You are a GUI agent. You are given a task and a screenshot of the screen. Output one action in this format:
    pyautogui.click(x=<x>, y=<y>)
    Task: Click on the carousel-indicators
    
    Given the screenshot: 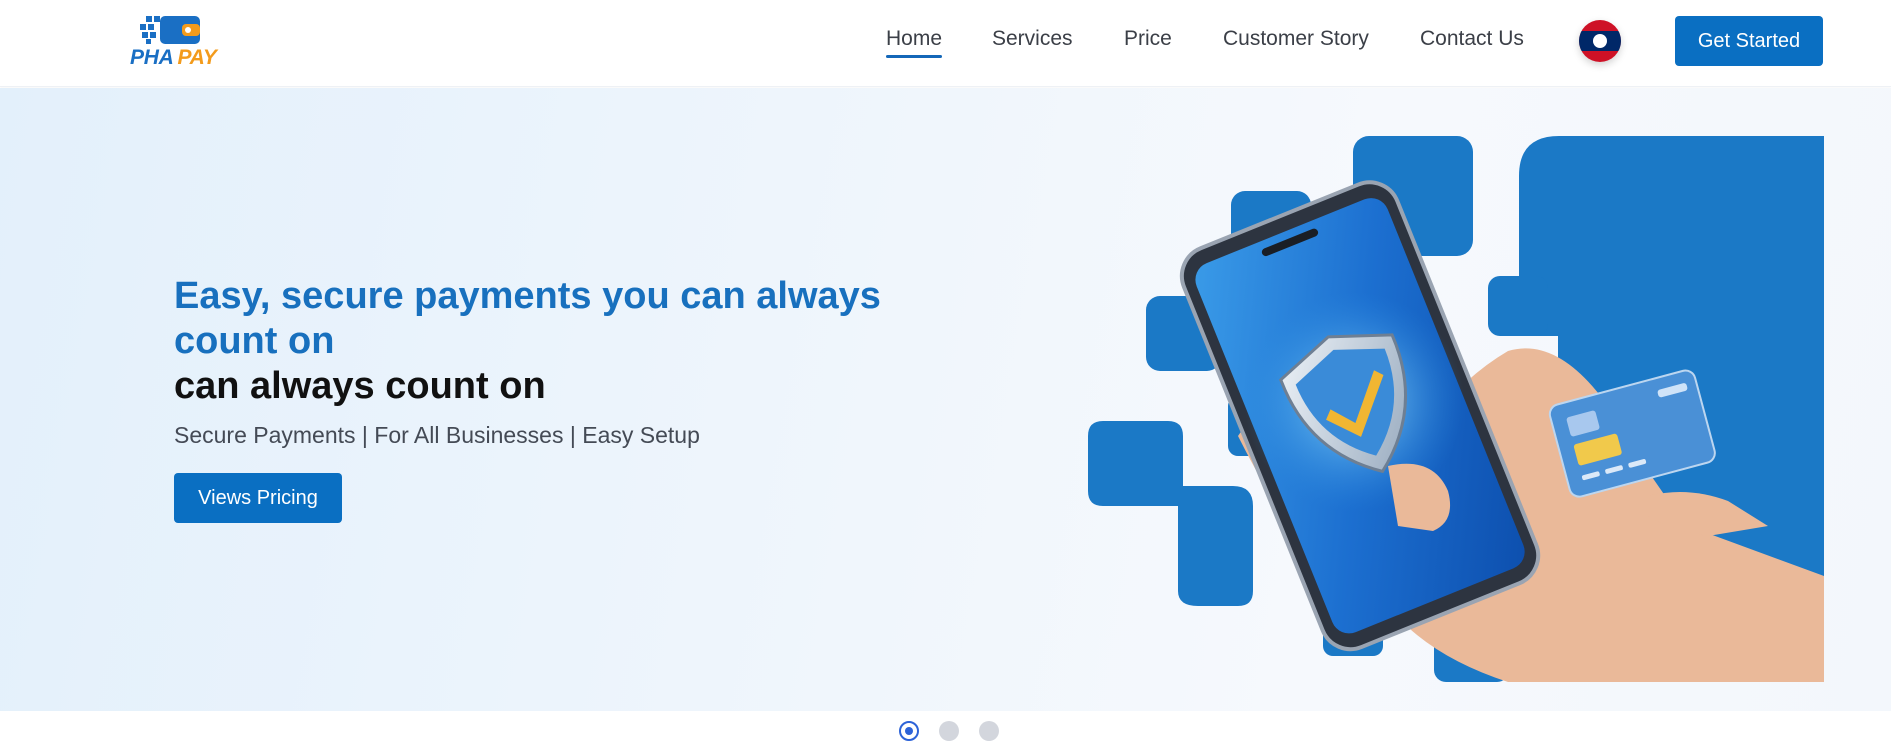 What is the action you would take?
    pyautogui.click(x=945, y=731)
    